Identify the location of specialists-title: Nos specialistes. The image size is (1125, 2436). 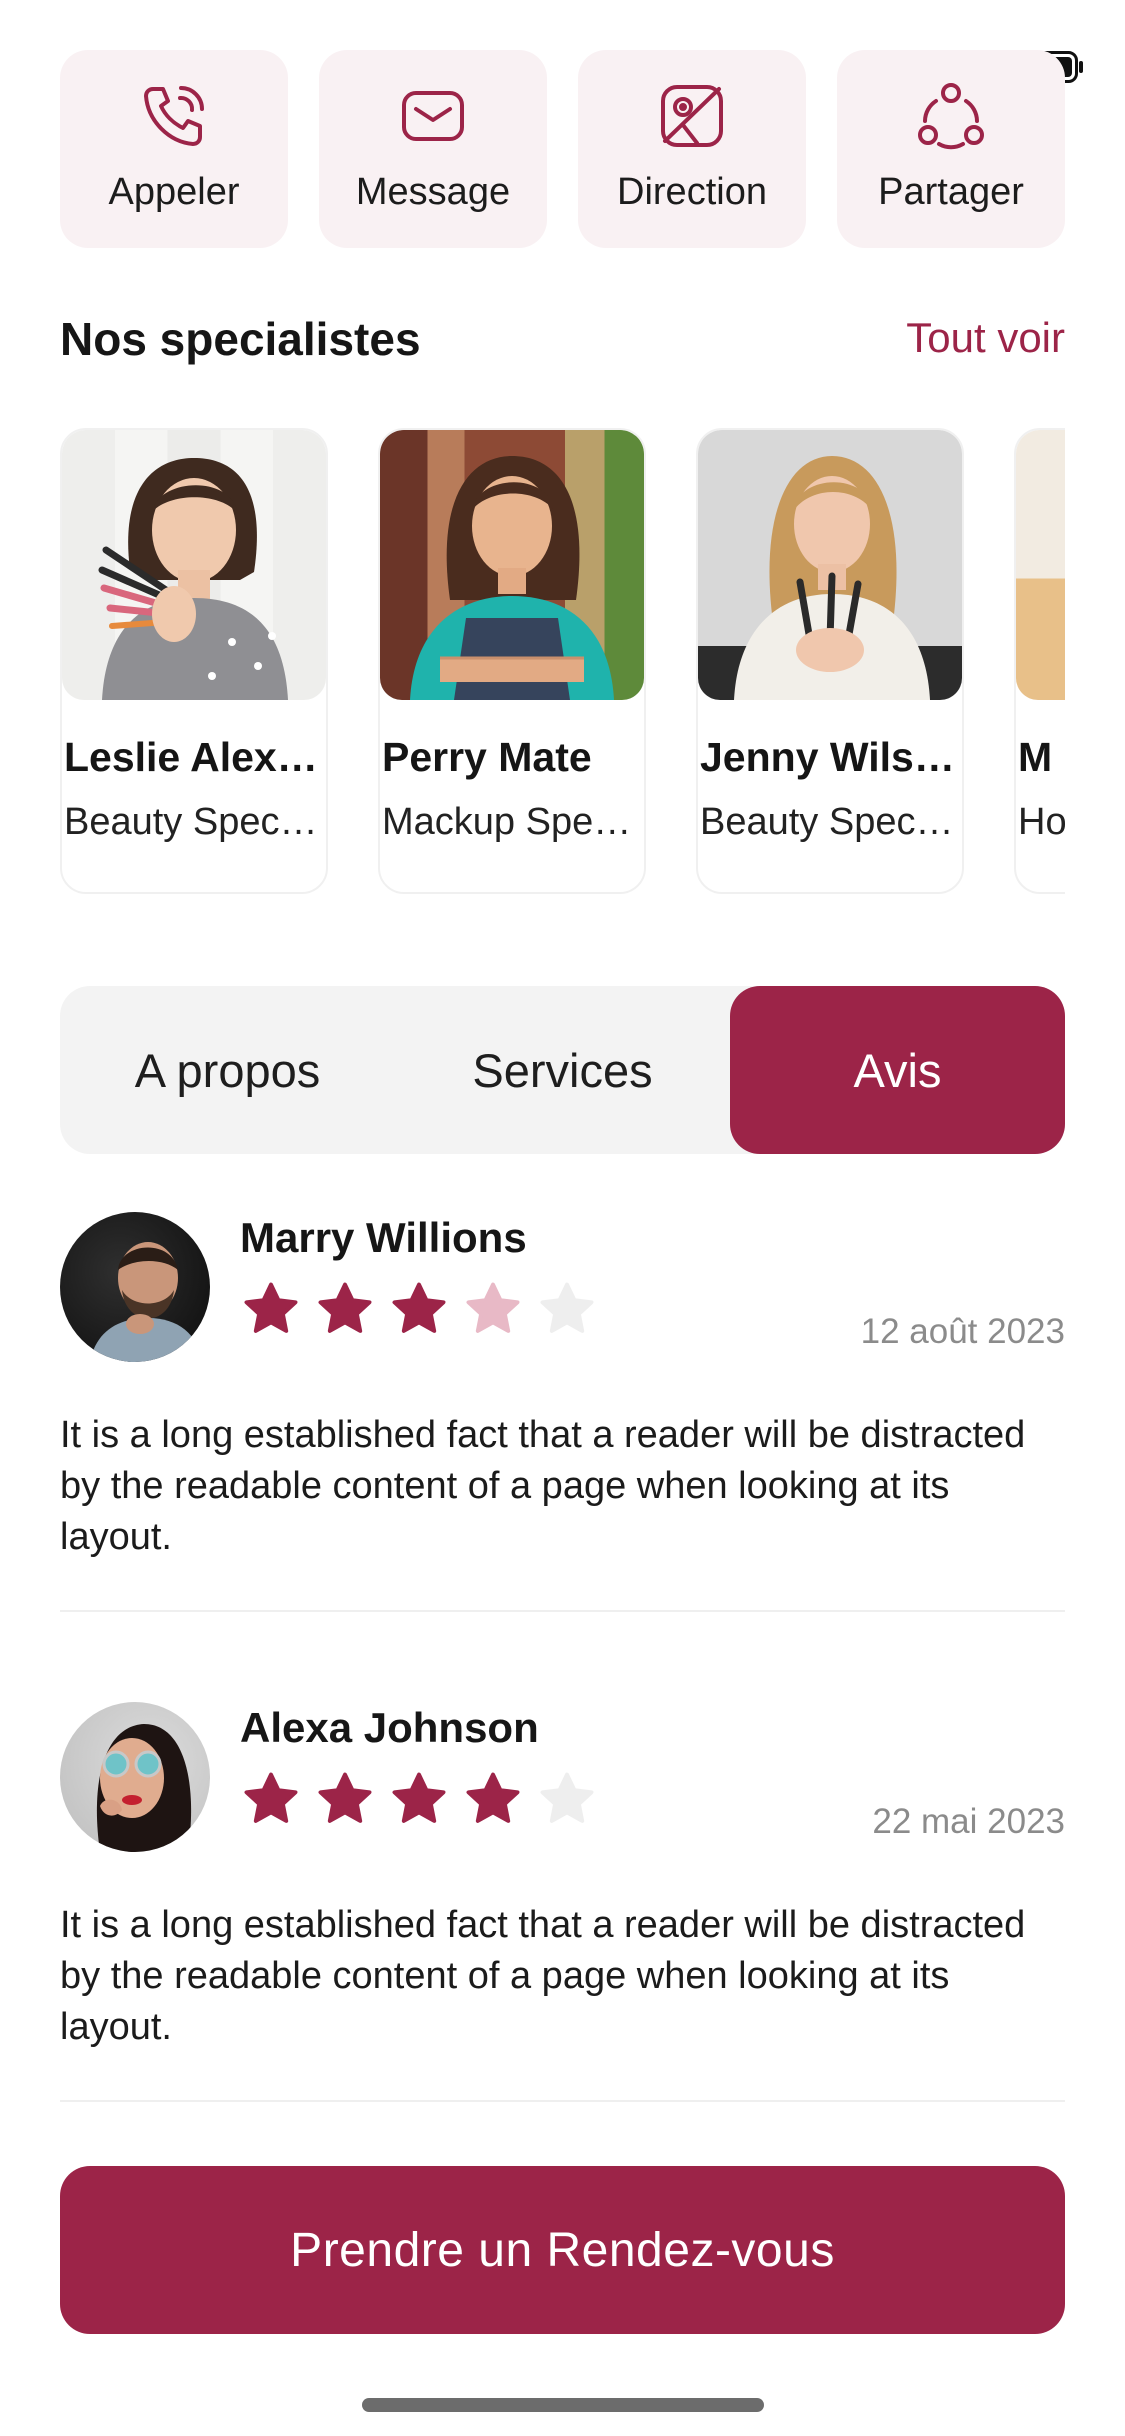
(240, 339).